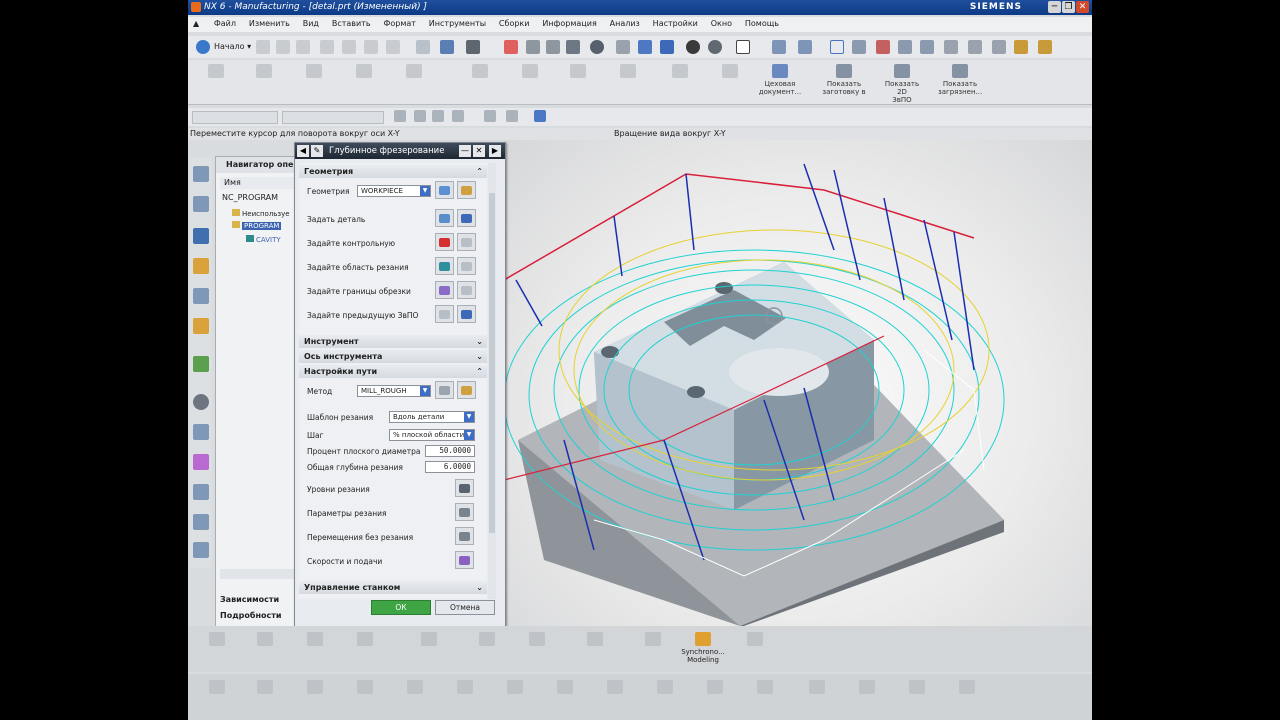 This screenshot has height=720, width=1280. I want to click on fit-icon, so click(511, 47).